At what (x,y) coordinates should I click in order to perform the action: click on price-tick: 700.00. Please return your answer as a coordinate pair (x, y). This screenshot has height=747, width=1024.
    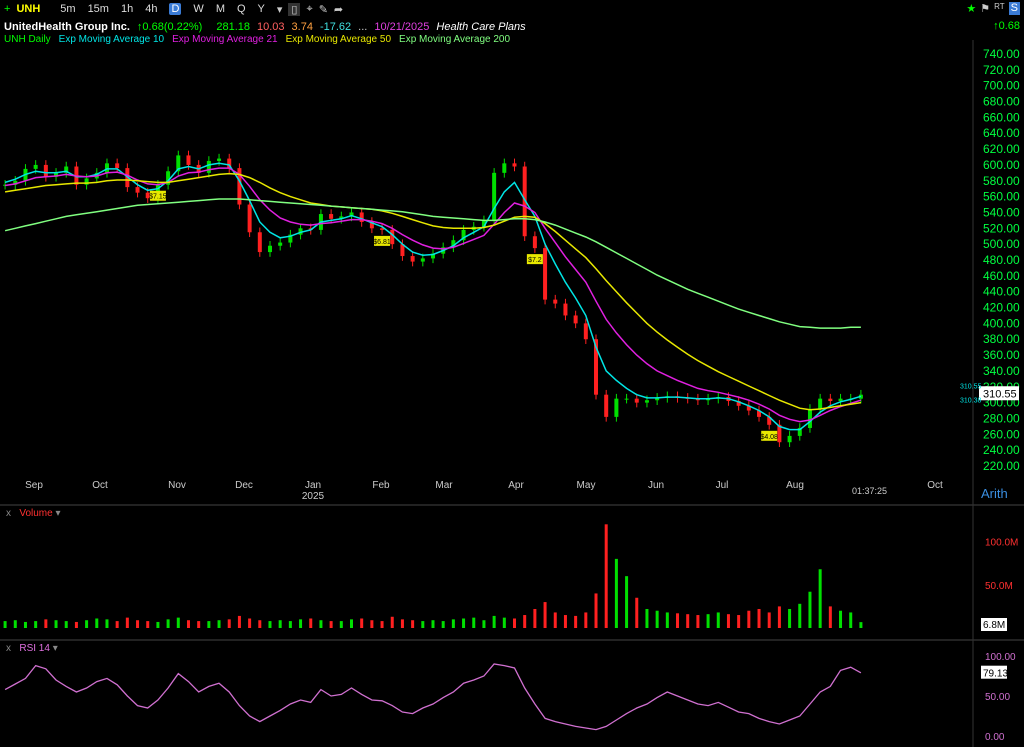
    Looking at the image, I should click on (1001, 86).